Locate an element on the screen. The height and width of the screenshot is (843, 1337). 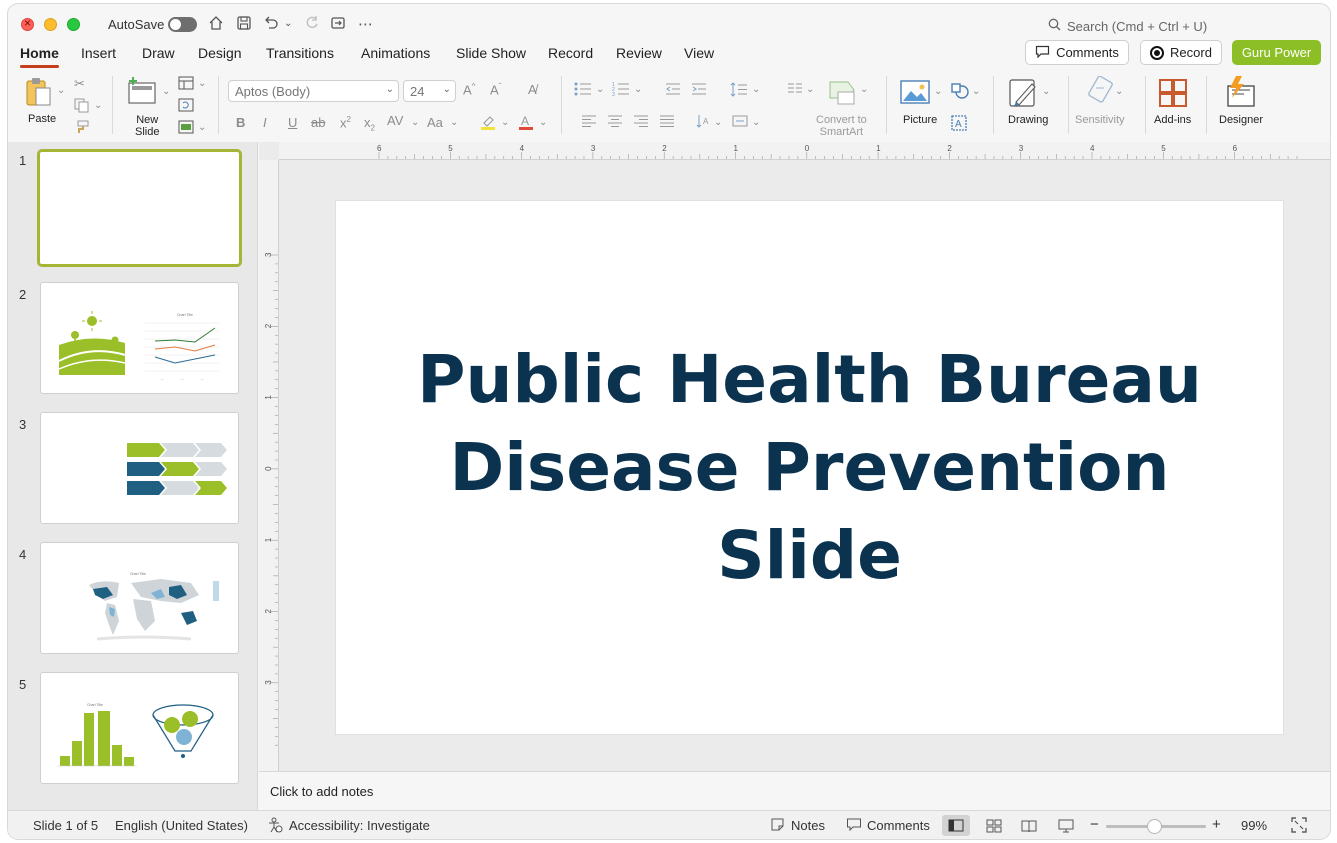
slide-show-view-button is located at coordinates (1066, 825).